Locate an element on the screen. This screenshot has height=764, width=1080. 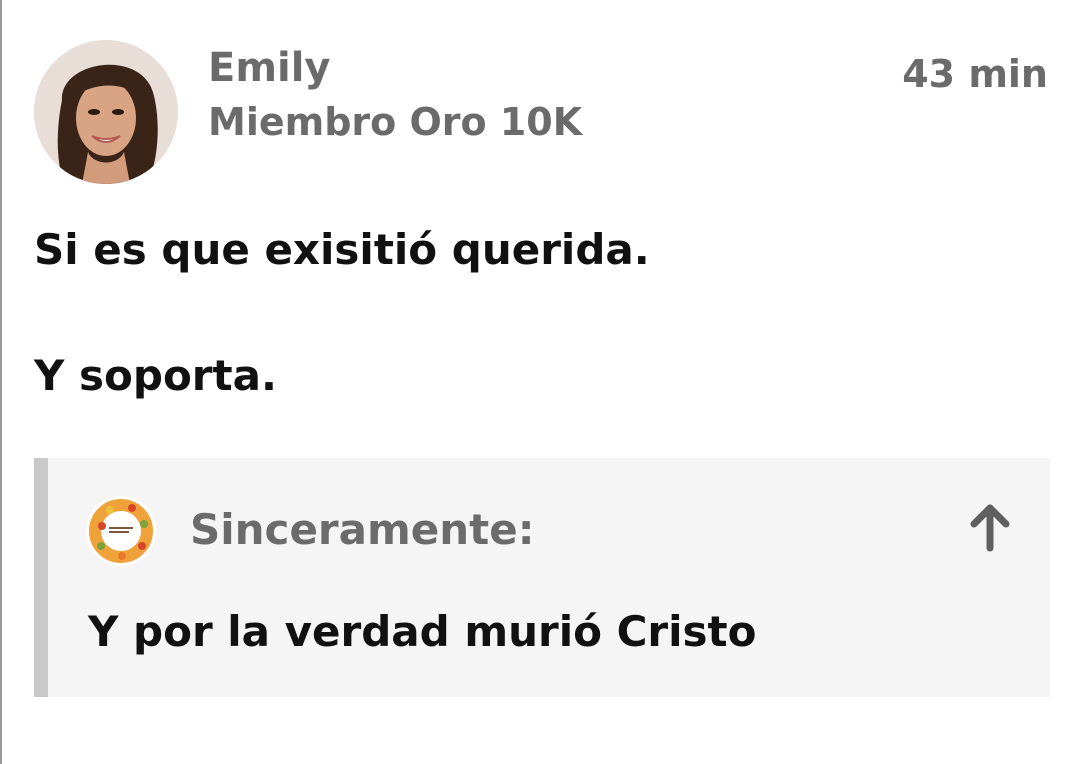
post-body-line: Si es que exisitió querida. is located at coordinates (342, 249).